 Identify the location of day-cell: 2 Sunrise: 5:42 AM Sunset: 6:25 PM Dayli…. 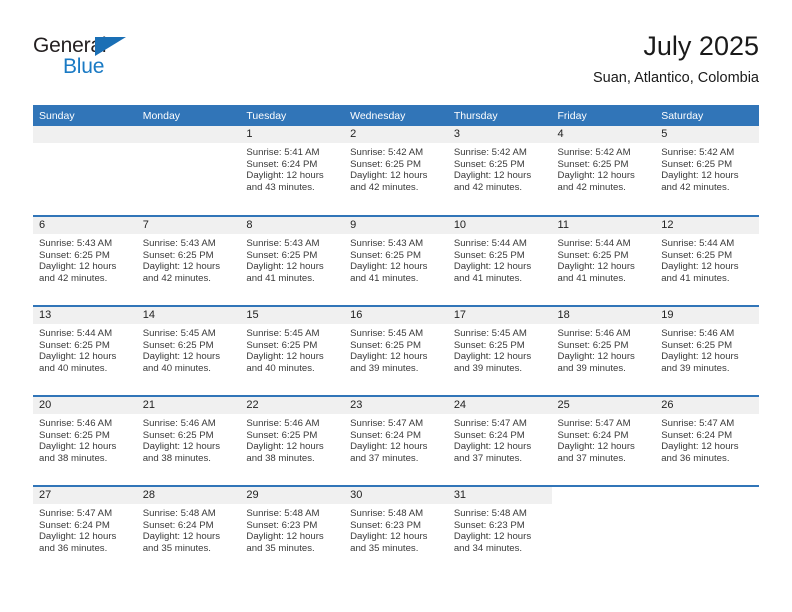
(396, 171).